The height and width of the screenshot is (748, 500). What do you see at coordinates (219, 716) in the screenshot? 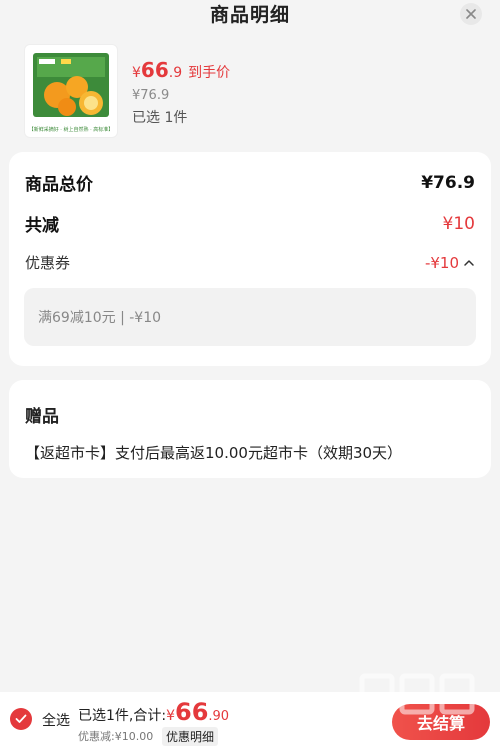
I see `total-amount-decimal: .90` at bounding box center [219, 716].